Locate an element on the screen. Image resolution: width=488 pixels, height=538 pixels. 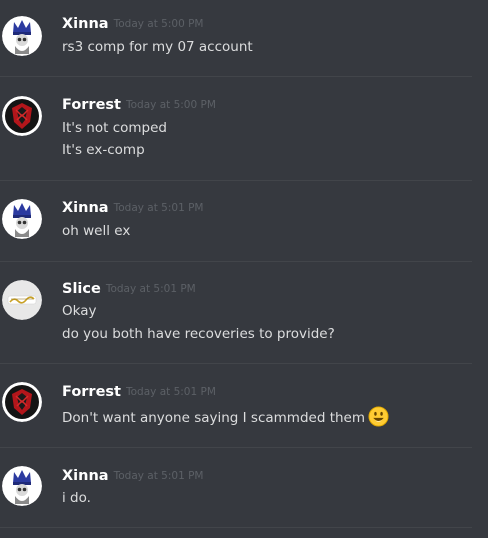
logo-avatar-icon is located at coordinates (22, 300).